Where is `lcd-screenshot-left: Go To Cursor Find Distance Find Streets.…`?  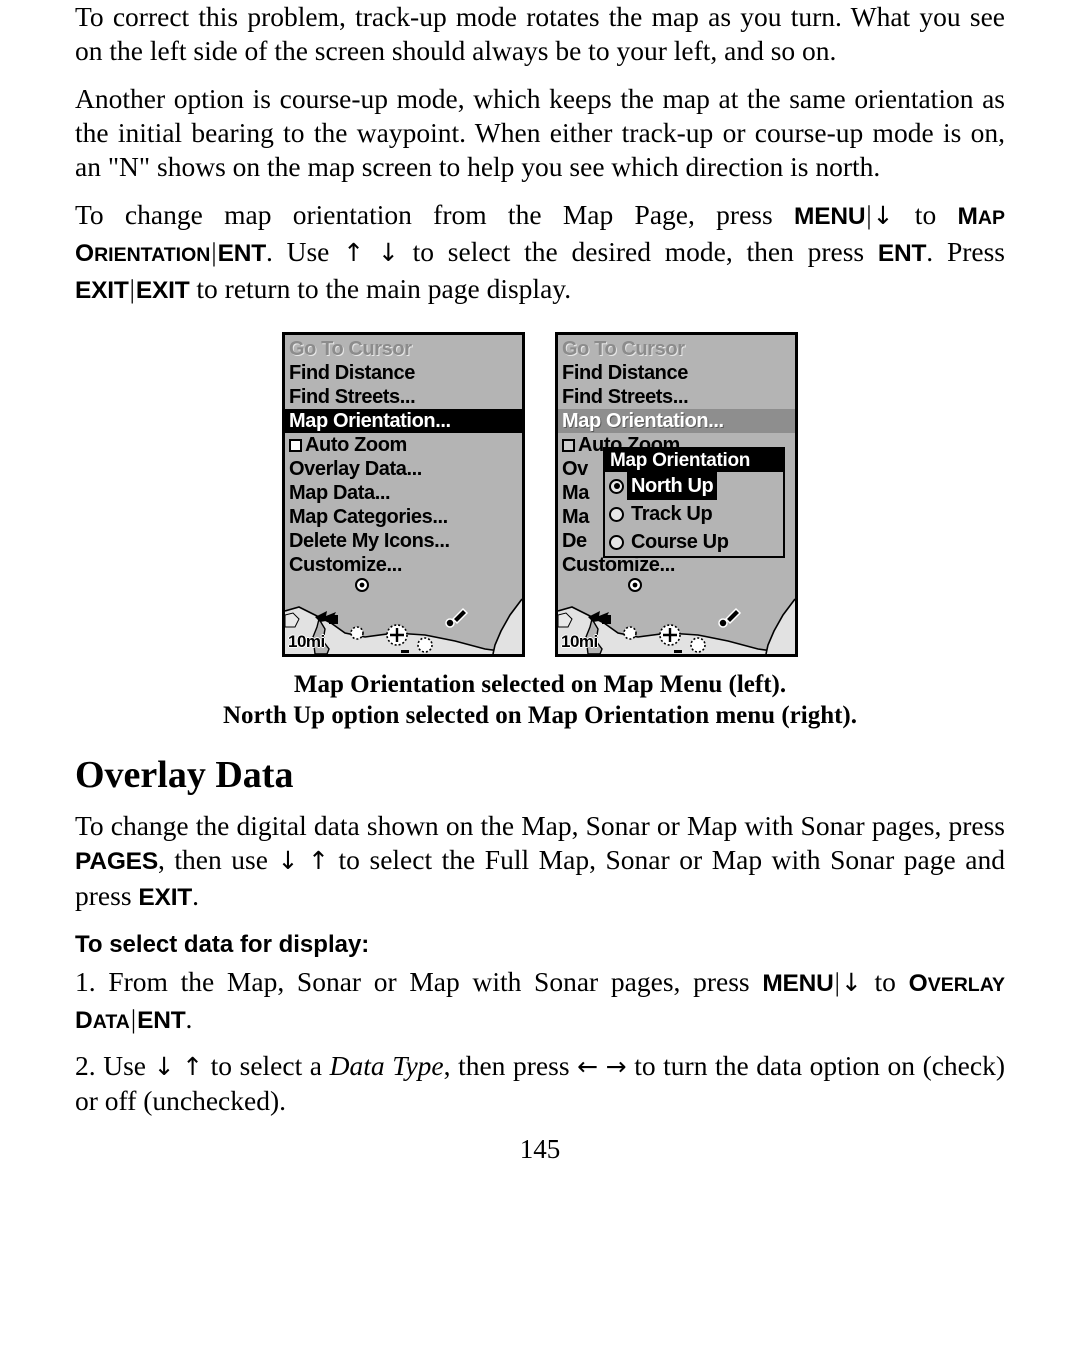 lcd-screenshot-left: Go To Cursor Find Distance Find Streets.… is located at coordinates (403, 494).